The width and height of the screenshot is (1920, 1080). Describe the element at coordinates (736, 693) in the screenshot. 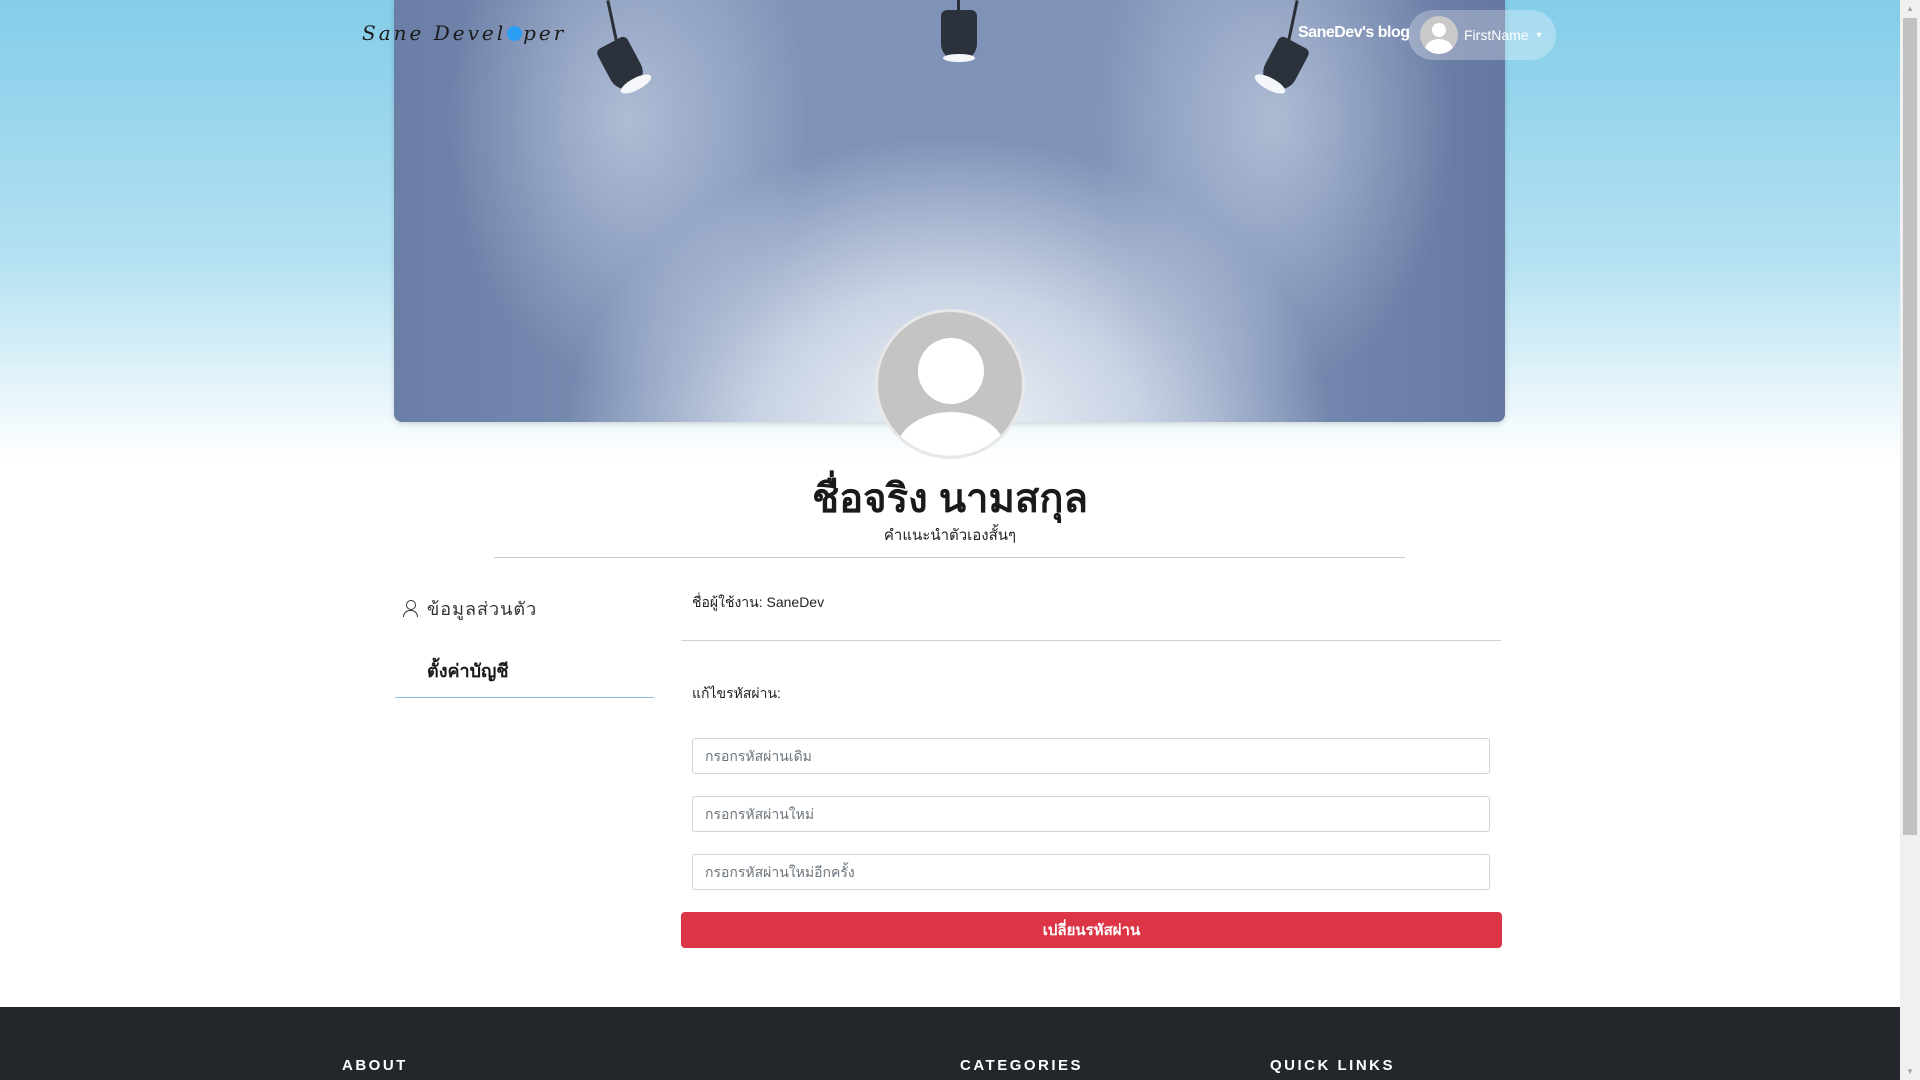

I see `edit-password-label: แก้ไขรหัสผ่าน:` at that location.